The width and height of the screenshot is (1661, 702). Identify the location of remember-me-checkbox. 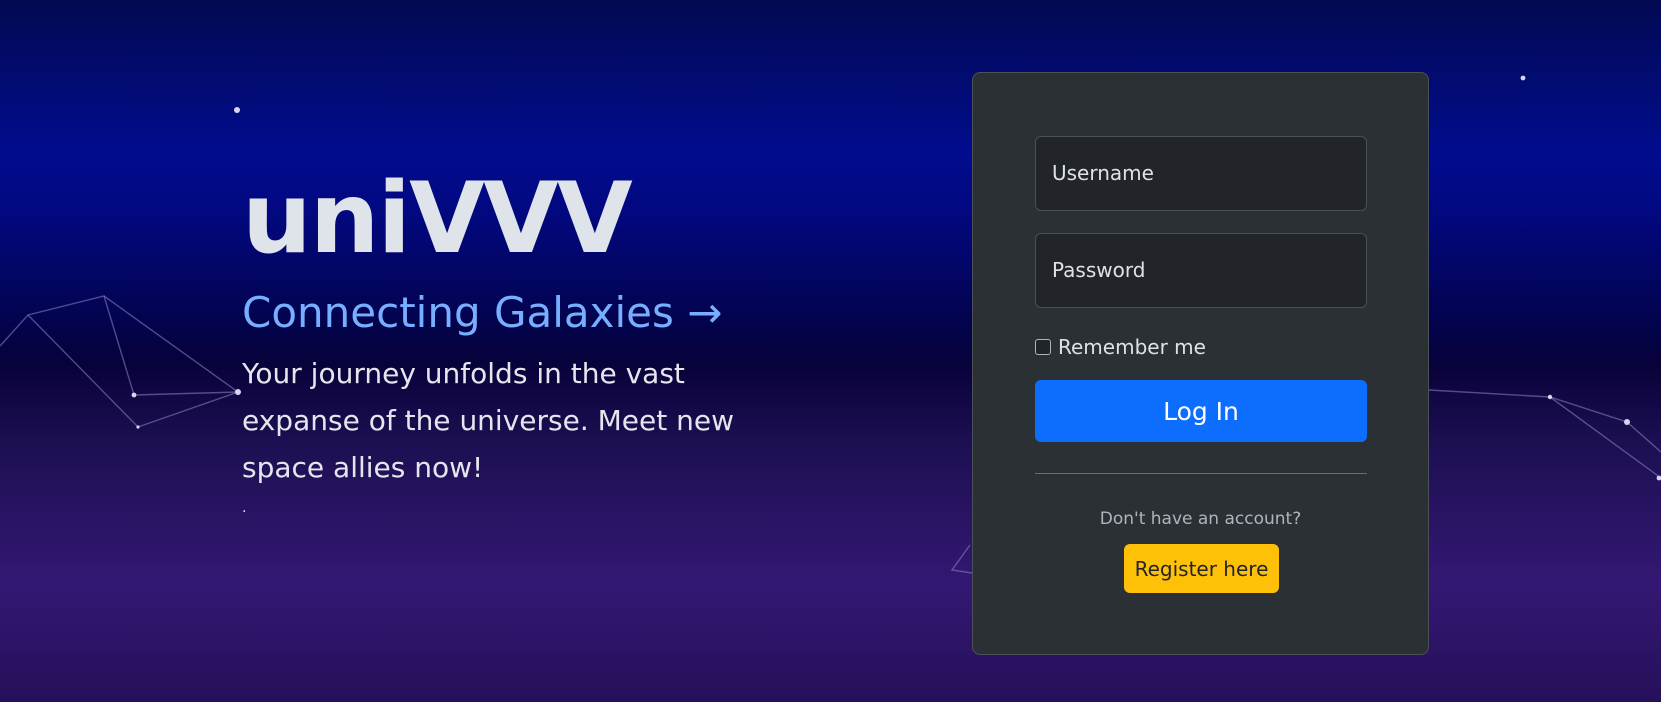
(1043, 347).